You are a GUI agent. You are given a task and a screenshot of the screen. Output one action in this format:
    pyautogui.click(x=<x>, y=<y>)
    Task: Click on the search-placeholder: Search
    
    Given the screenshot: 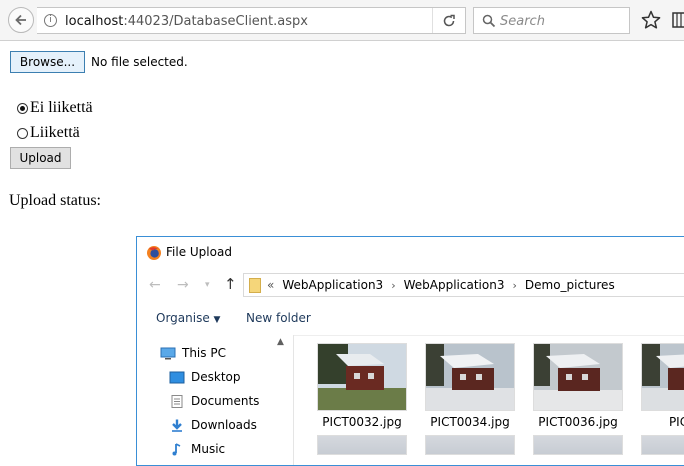 What is the action you would take?
    pyautogui.click(x=522, y=21)
    